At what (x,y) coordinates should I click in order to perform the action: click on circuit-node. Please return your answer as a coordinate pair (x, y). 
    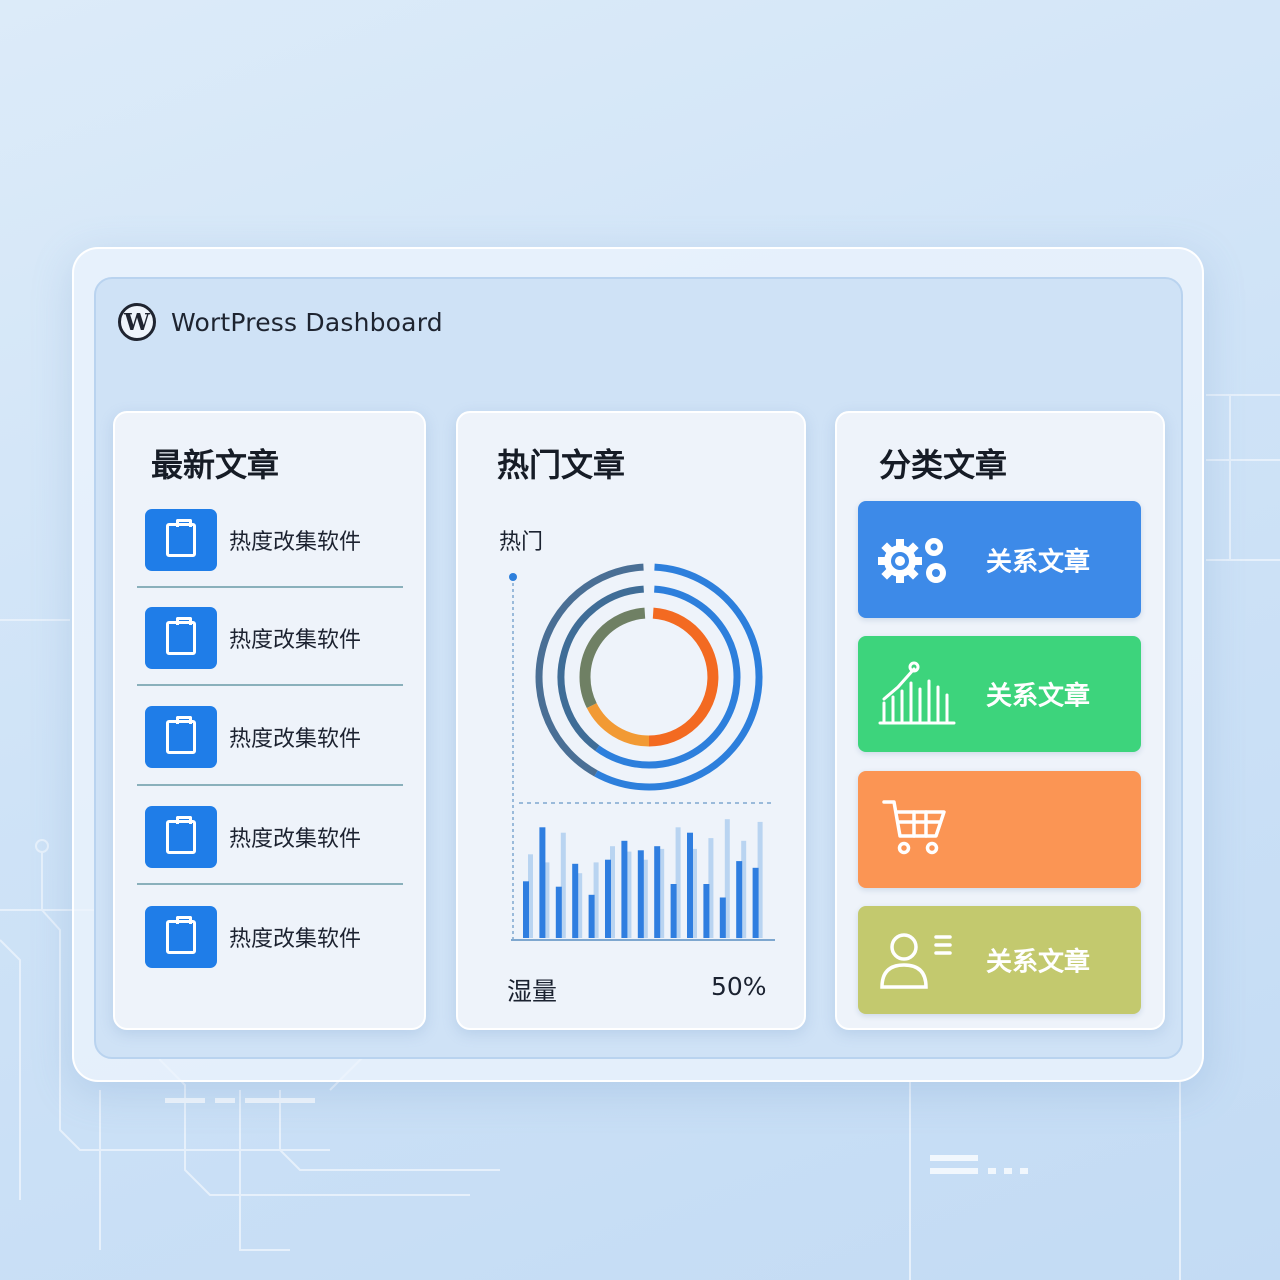
    Looking at the image, I should click on (42, 846).